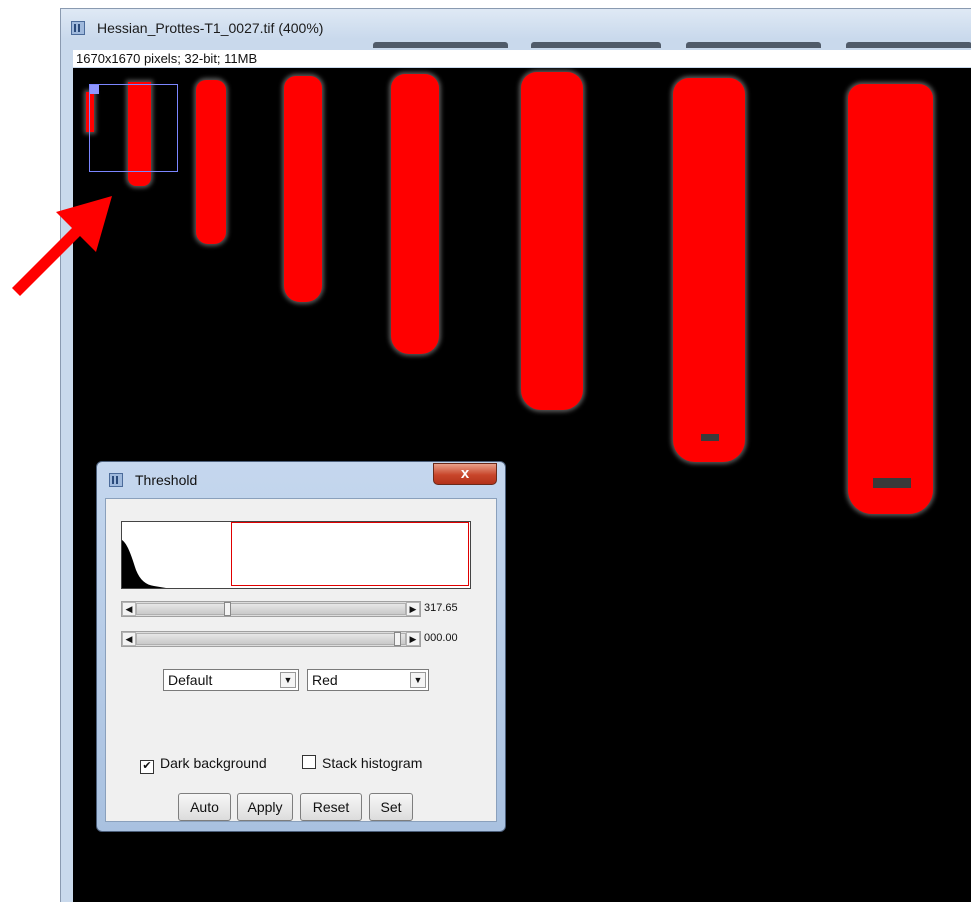 Image resolution: width=971 pixels, height=902 pixels. I want to click on lower-threshold-value: 317.65, so click(441, 608).